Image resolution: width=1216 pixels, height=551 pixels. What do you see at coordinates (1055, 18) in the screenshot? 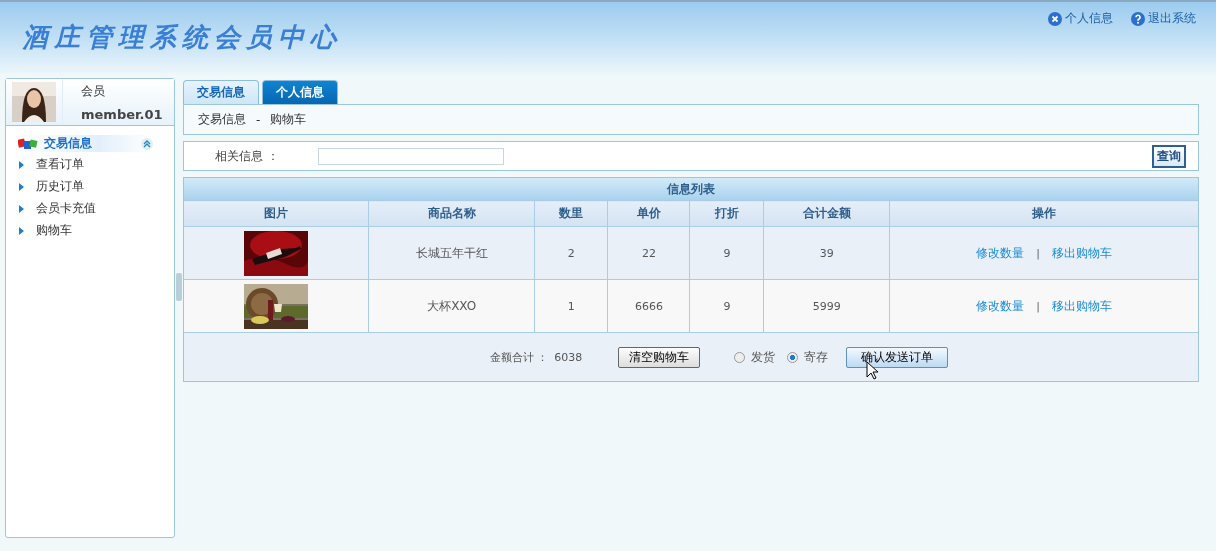
I see `close-icon` at bounding box center [1055, 18].